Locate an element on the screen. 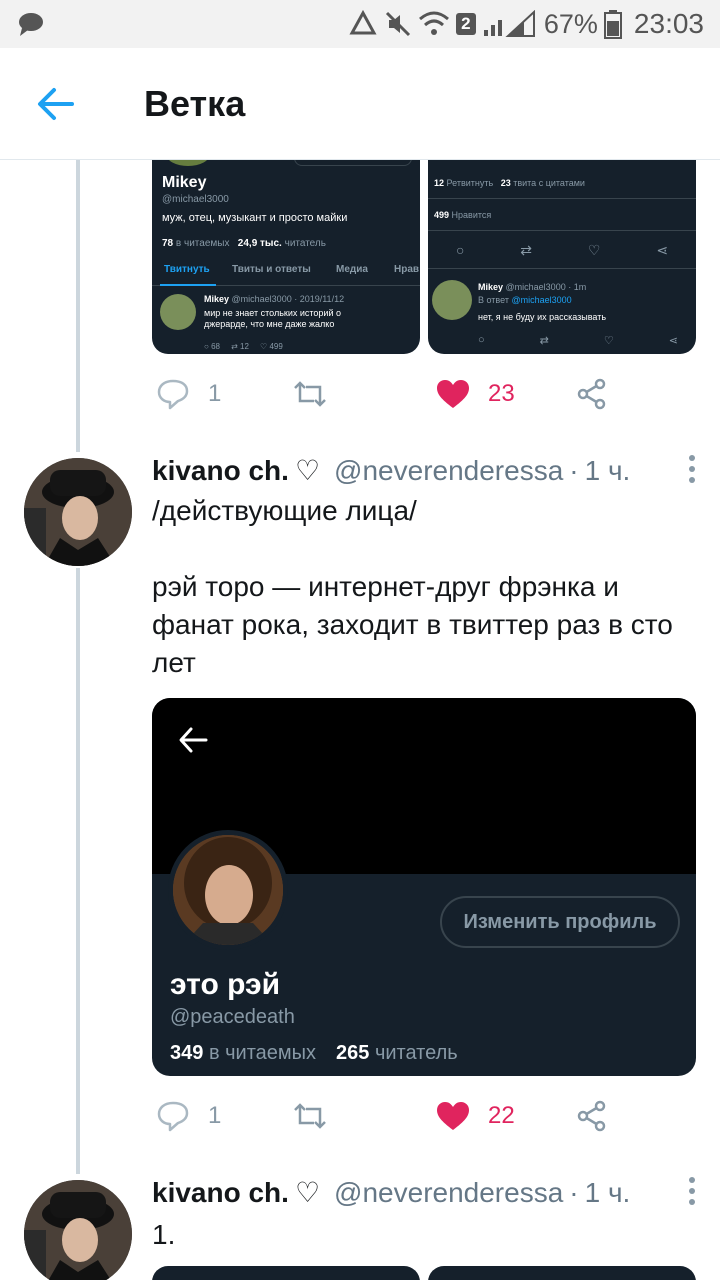 This screenshot has height=1280, width=720. status-bar: 2 67% 23:03 is located at coordinates (360, 24).